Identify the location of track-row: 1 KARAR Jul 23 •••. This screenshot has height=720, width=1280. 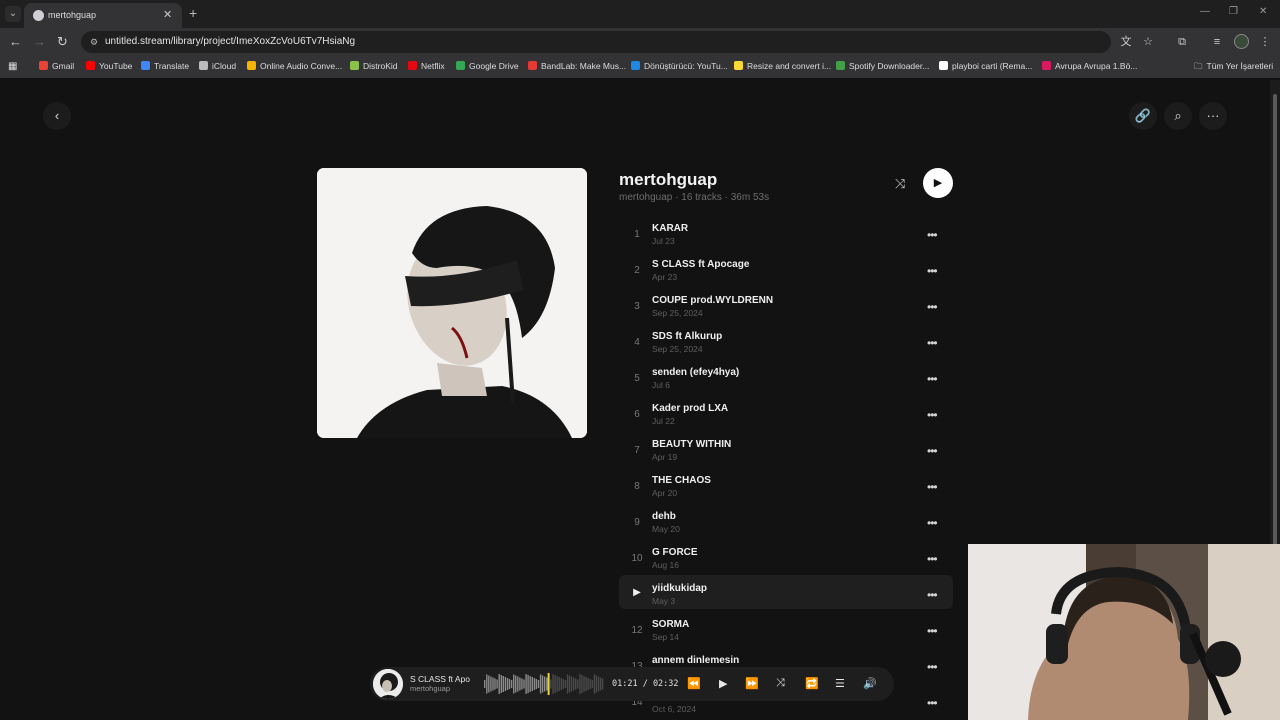
(786, 236).